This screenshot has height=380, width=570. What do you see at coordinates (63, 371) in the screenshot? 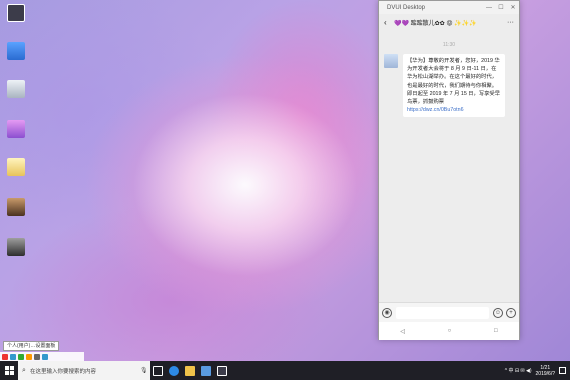
I see `search-placeholder: 在这里输入你要搜索的内容` at bounding box center [63, 371].